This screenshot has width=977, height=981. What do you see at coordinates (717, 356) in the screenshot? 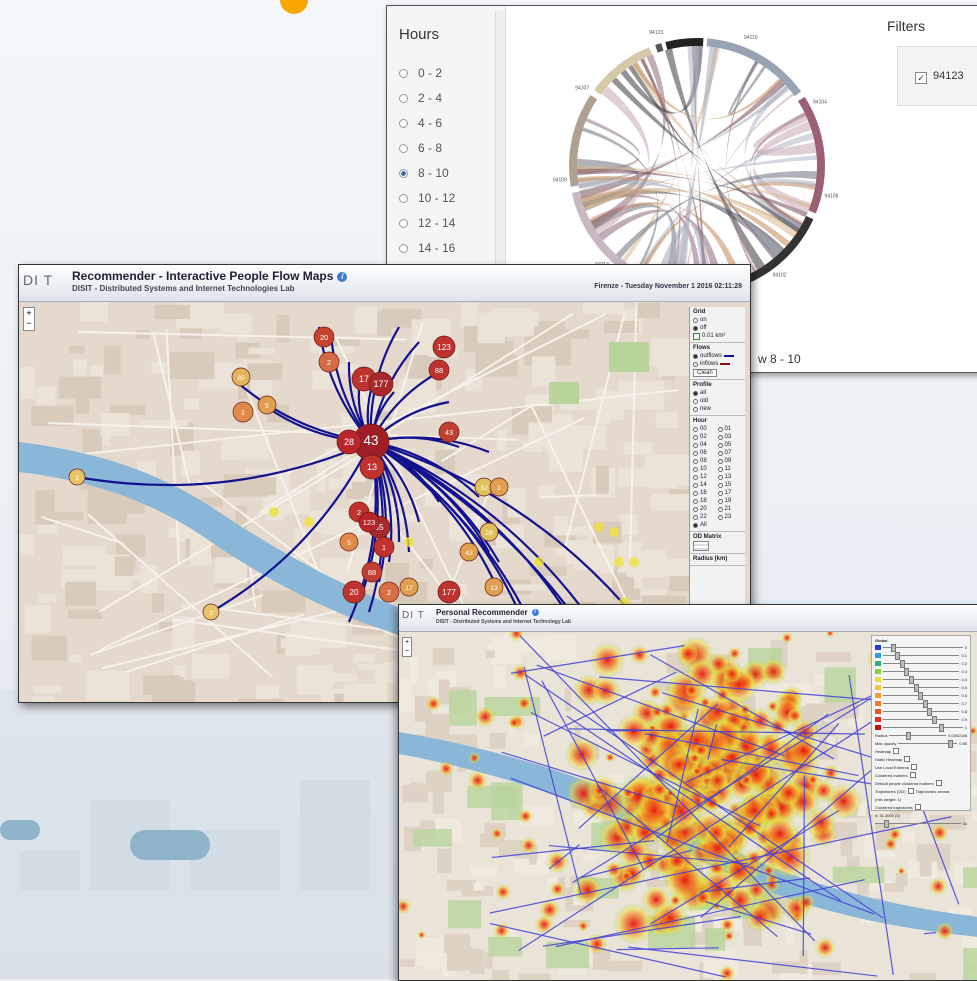
I see `outflows-option: outflows` at bounding box center [717, 356].